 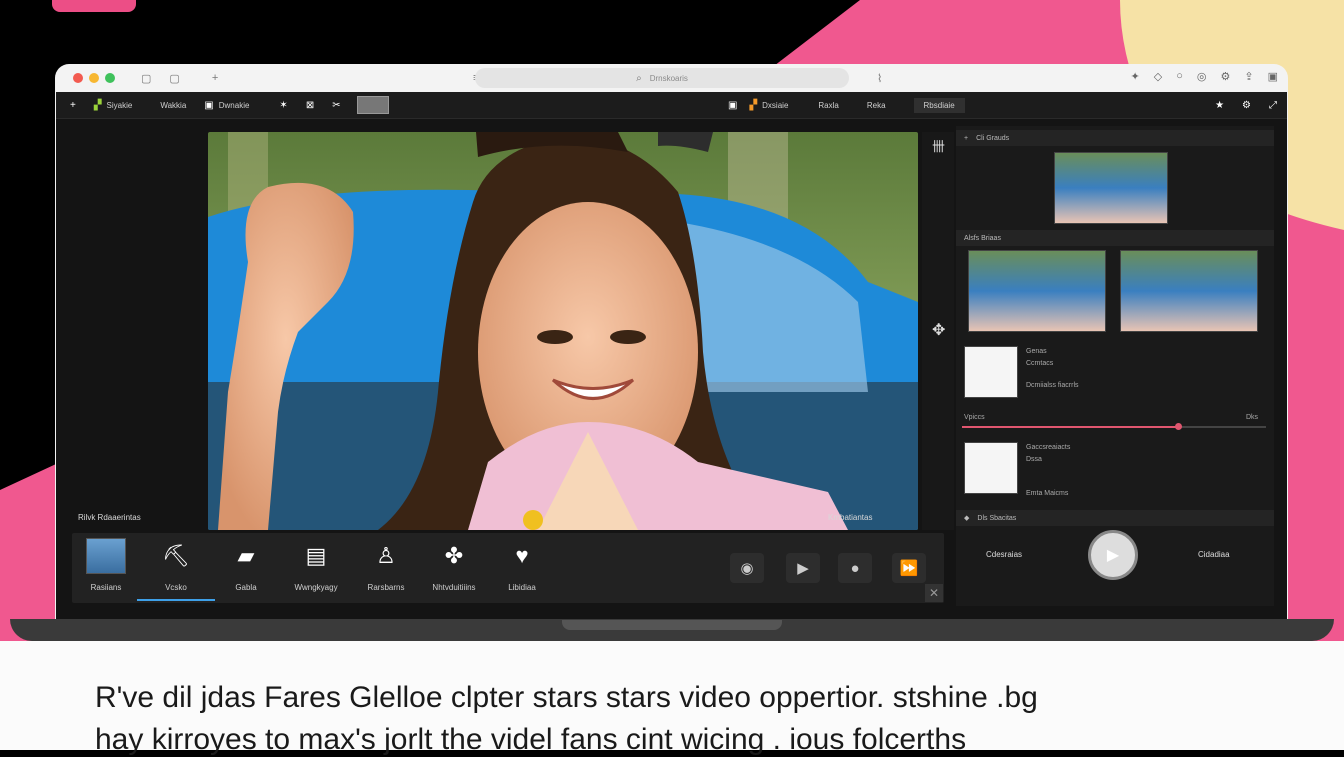 I want to click on expand-icon: ⤢, so click(x=1273, y=105).